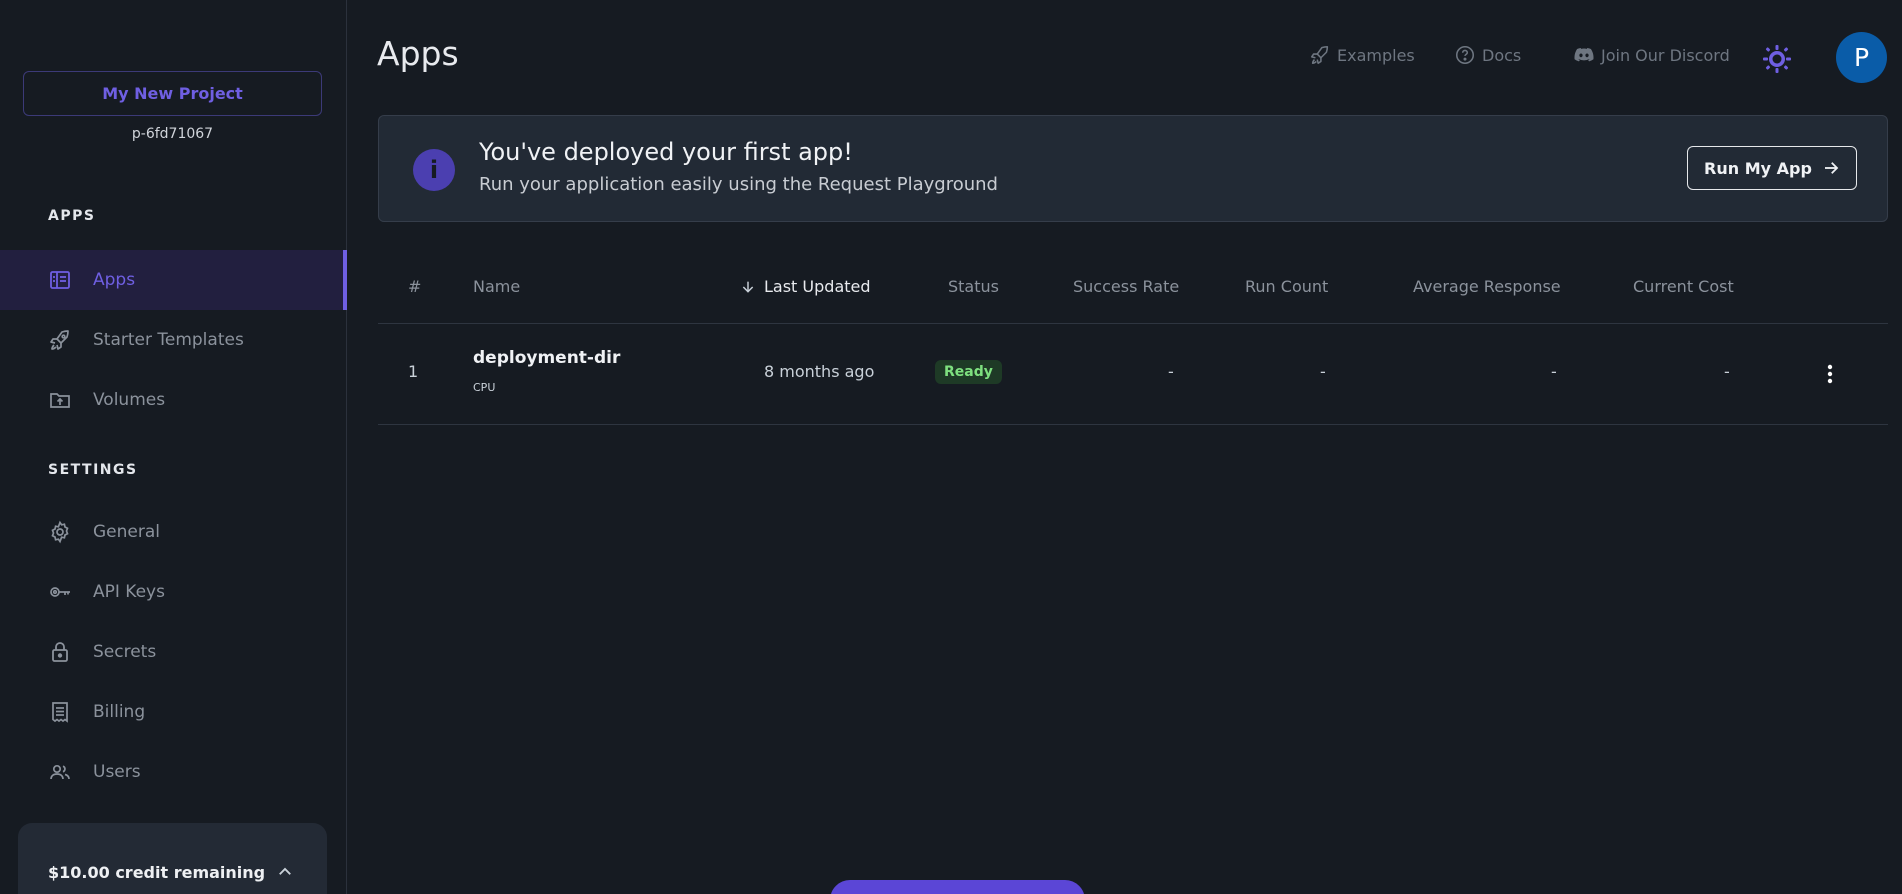 The image size is (1902, 894). I want to click on sidebar-item-label: Starter Templates, so click(168, 340).